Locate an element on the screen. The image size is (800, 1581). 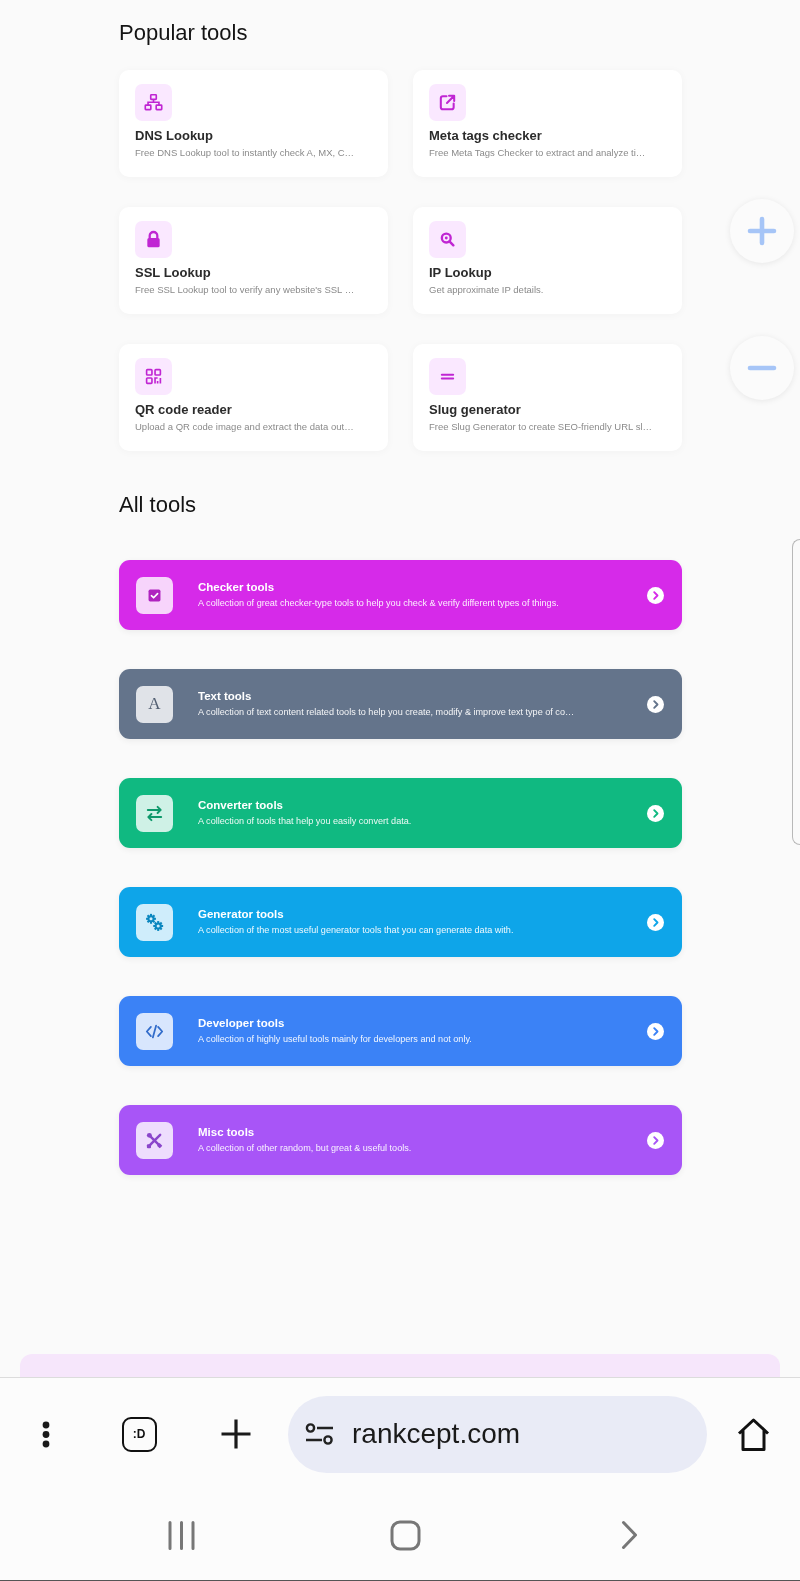
category-description: A collection of other random, but great & useful tools. is located at coordinates (305, 1148).